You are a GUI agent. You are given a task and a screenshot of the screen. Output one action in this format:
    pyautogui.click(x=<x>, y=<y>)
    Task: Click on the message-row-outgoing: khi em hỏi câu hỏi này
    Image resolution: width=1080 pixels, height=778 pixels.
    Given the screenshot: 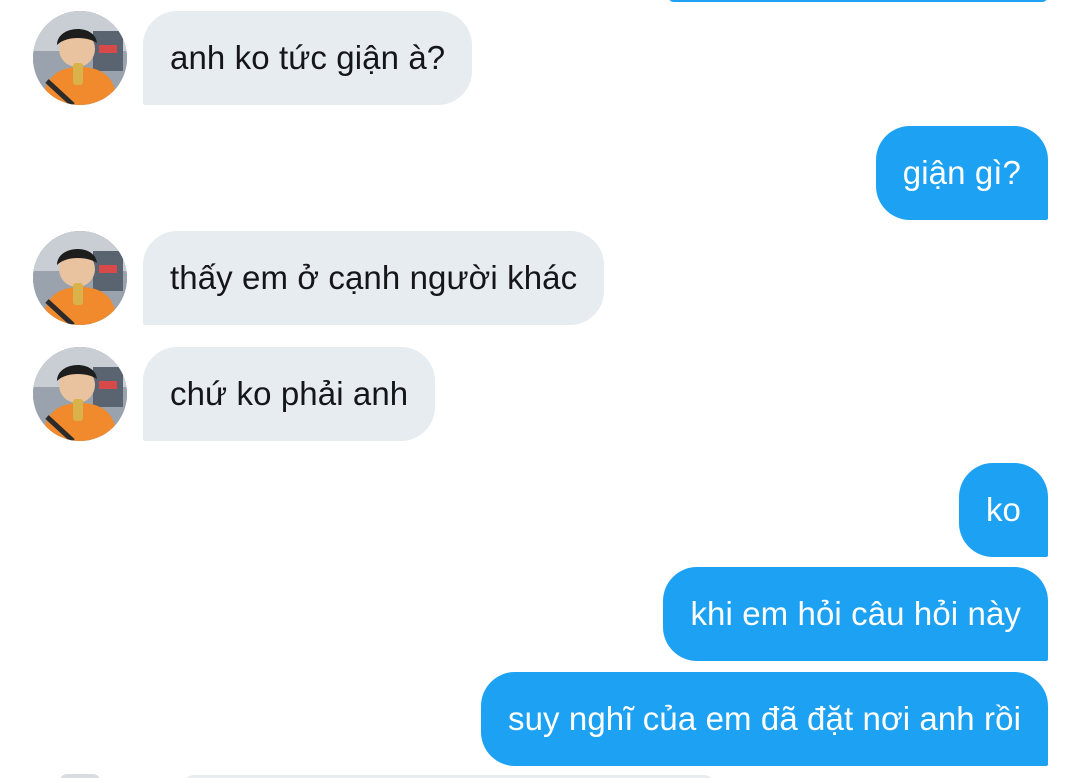 What is the action you would take?
    pyautogui.click(x=855, y=614)
    